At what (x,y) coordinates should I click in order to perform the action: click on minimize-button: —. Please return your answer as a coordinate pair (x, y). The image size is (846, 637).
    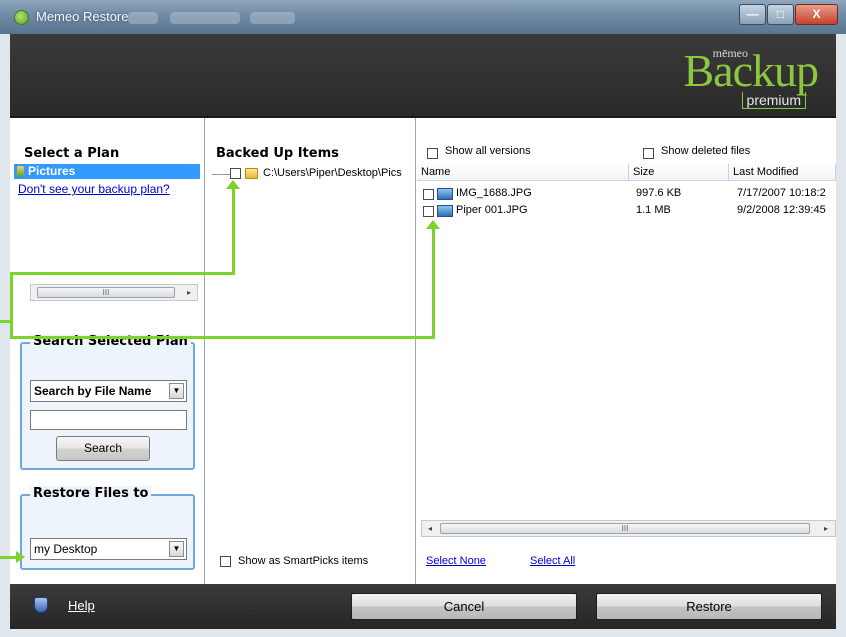
    Looking at the image, I should click on (752, 14).